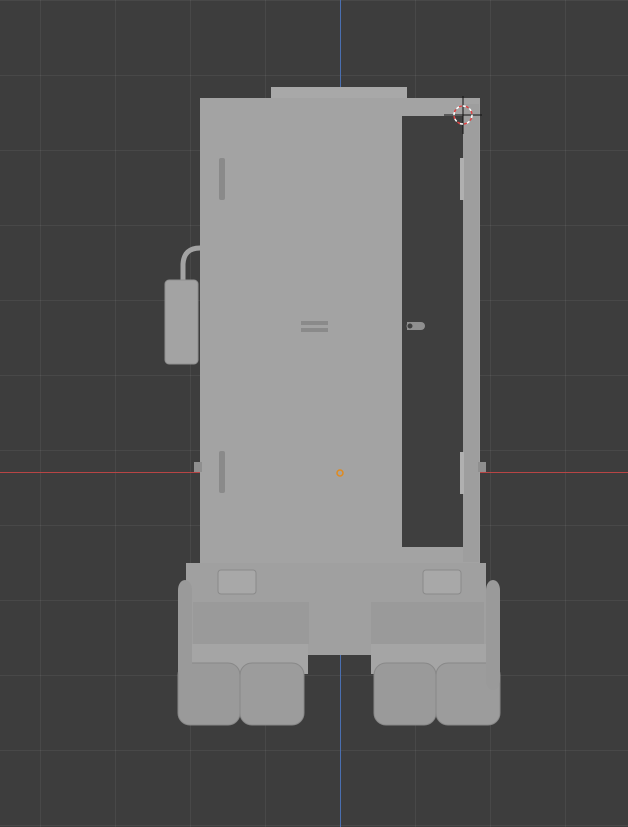 The height and width of the screenshot is (827, 628). I want to click on tire-left-outer, so click(185, 630).